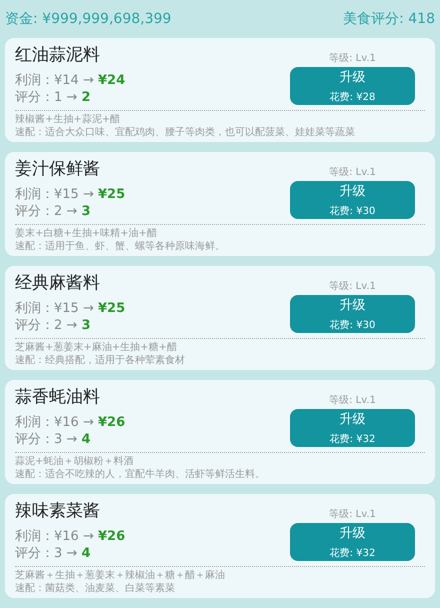 This screenshot has height=608, width=440. I want to click on recipe-name: 经典麻酱料, so click(58, 283).